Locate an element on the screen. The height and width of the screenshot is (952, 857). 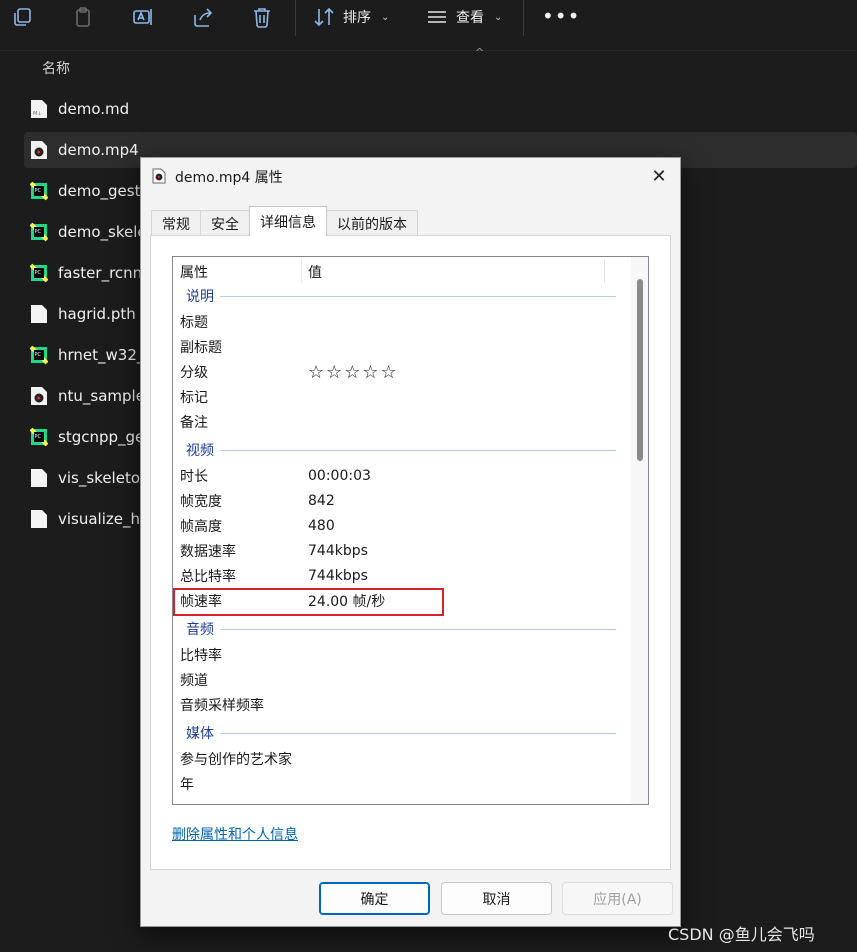
file-name: visualize_he is located at coordinates (104, 519).